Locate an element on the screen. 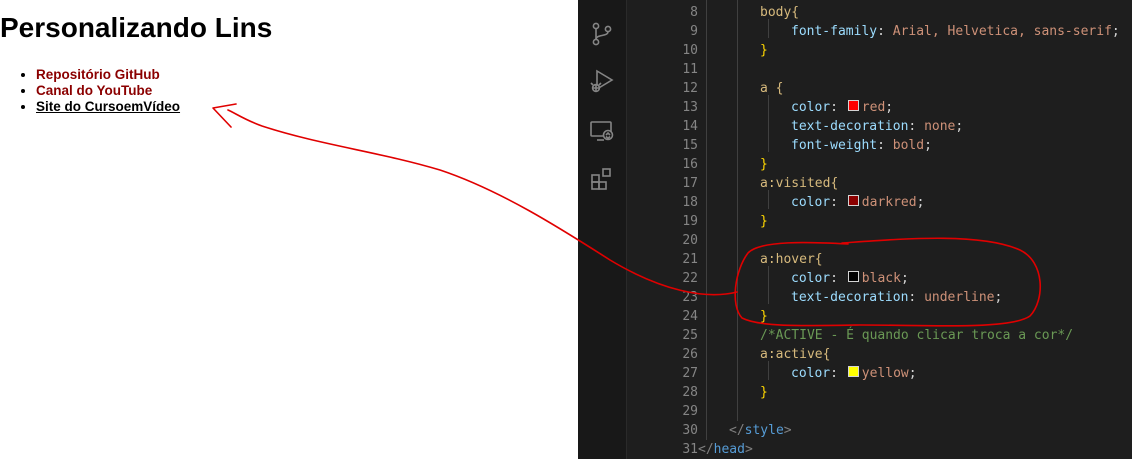  code-line-15: font-weight: bold; is located at coordinates (861, 145).